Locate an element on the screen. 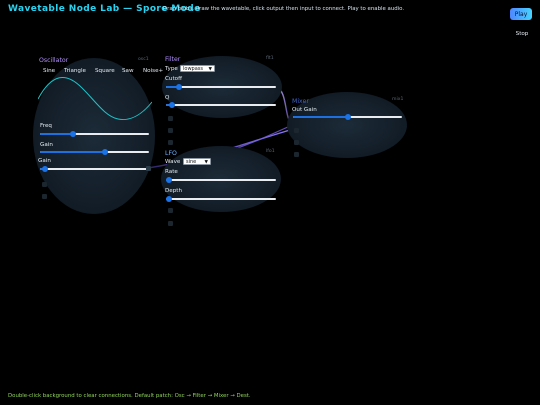 Image resolution: width=540 pixels, height=405 pixels. oscillator-title: Oscillator is located at coordinates (53, 60).